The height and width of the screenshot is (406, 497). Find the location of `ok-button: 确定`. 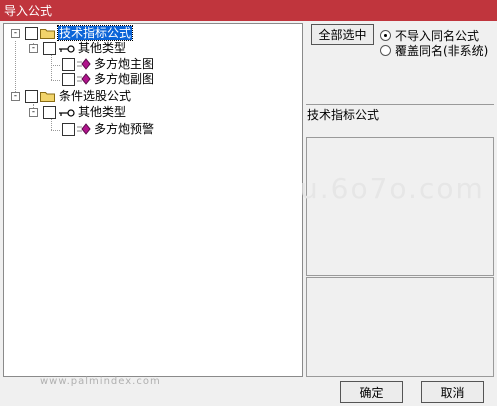

ok-button: 确定 is located at coordinates (371, 392).